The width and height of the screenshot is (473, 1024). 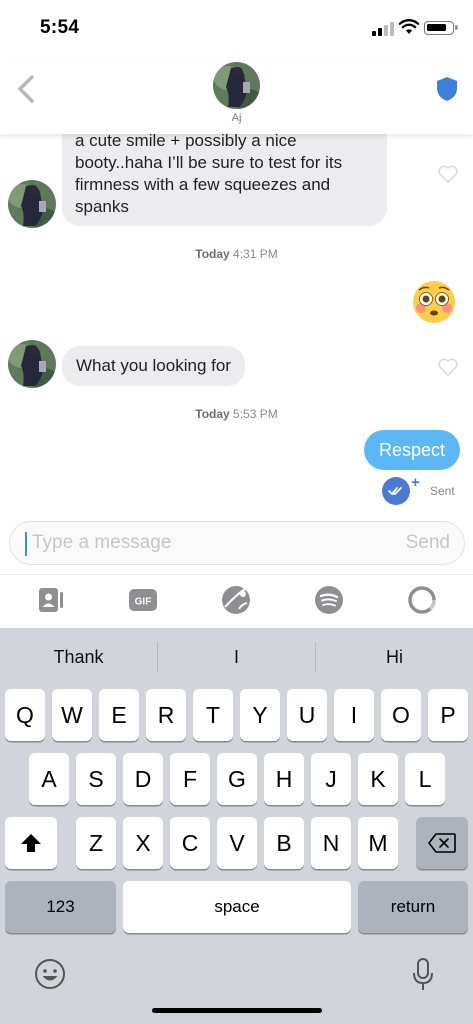 What do you see at coordinates (153, 366) in the screenshot?
I see `incoming-message: What you looking for` at bounding box center [153, 366].